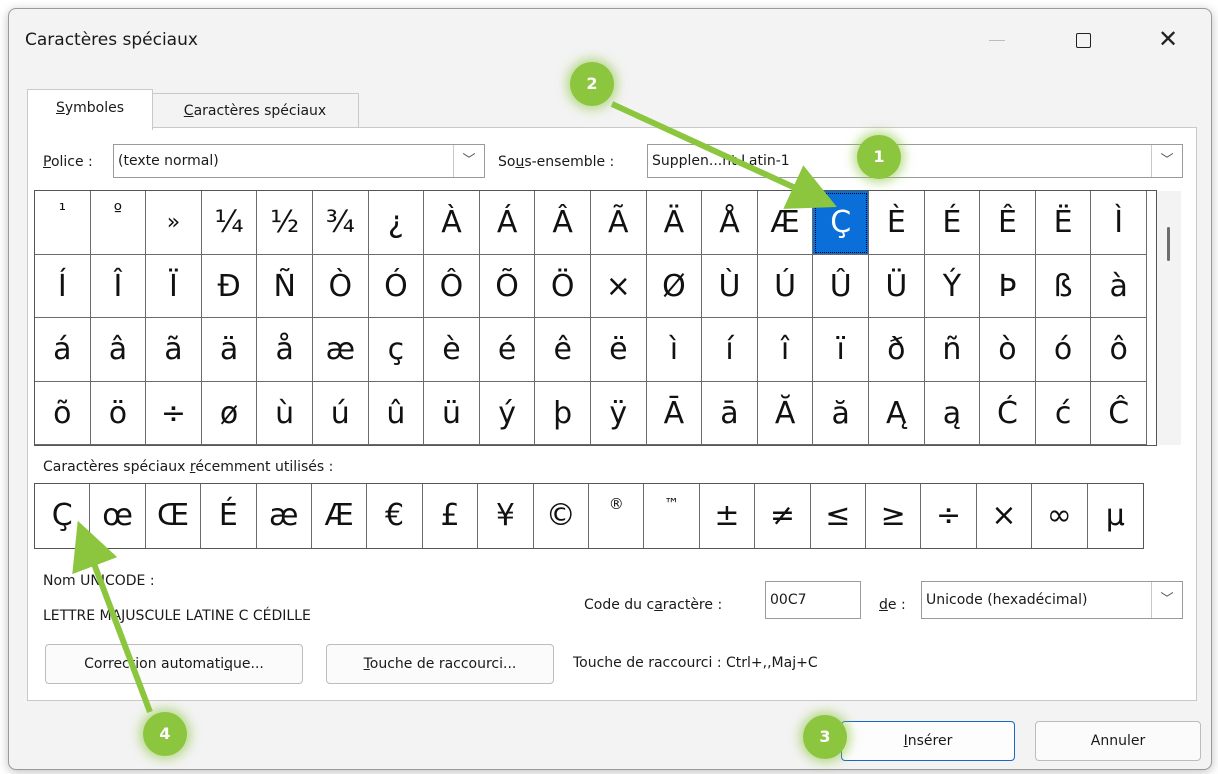  Describe the element at coordinates (63, 223) in the screenshot. I see `symbol-cell: ¹` at that location.